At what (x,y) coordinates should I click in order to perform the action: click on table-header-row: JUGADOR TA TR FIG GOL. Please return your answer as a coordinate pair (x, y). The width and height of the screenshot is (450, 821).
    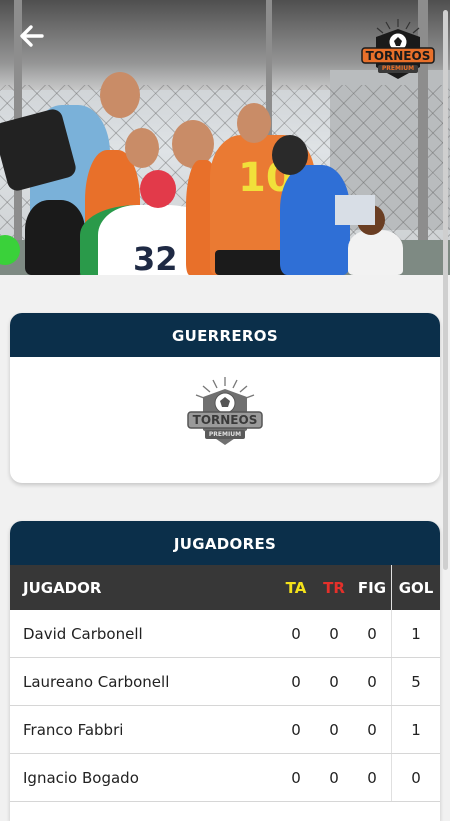
    Looking at the image, I should click on (225, 587).